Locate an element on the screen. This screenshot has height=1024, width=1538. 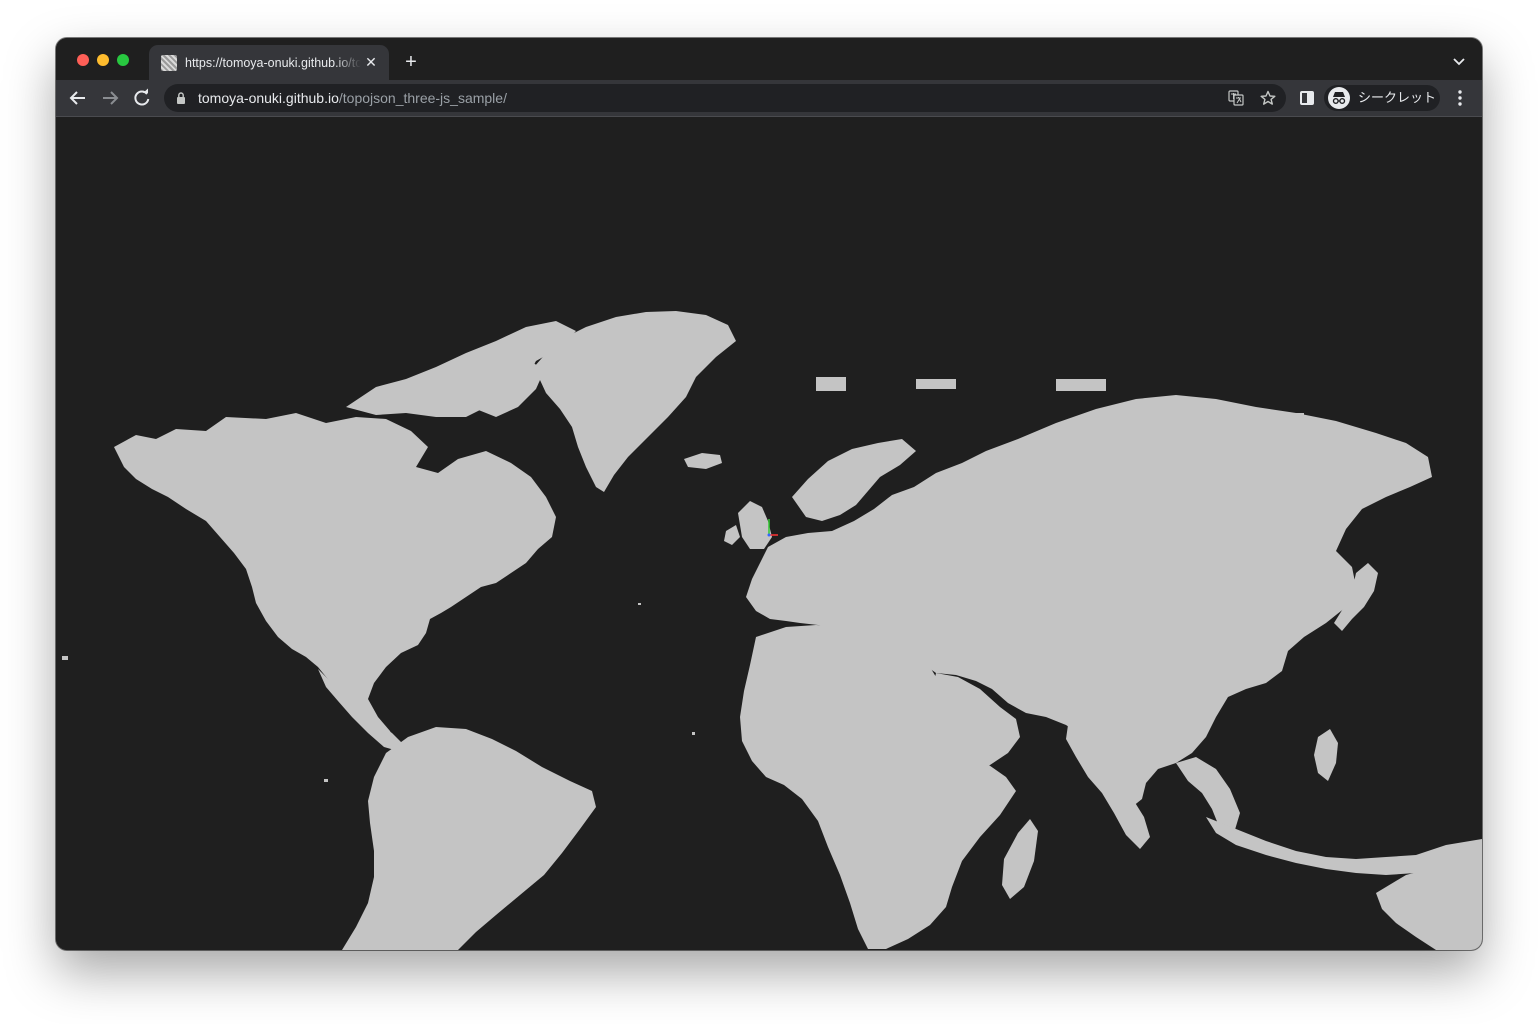
arrow-left-icon is located at coordinates (77, 98).